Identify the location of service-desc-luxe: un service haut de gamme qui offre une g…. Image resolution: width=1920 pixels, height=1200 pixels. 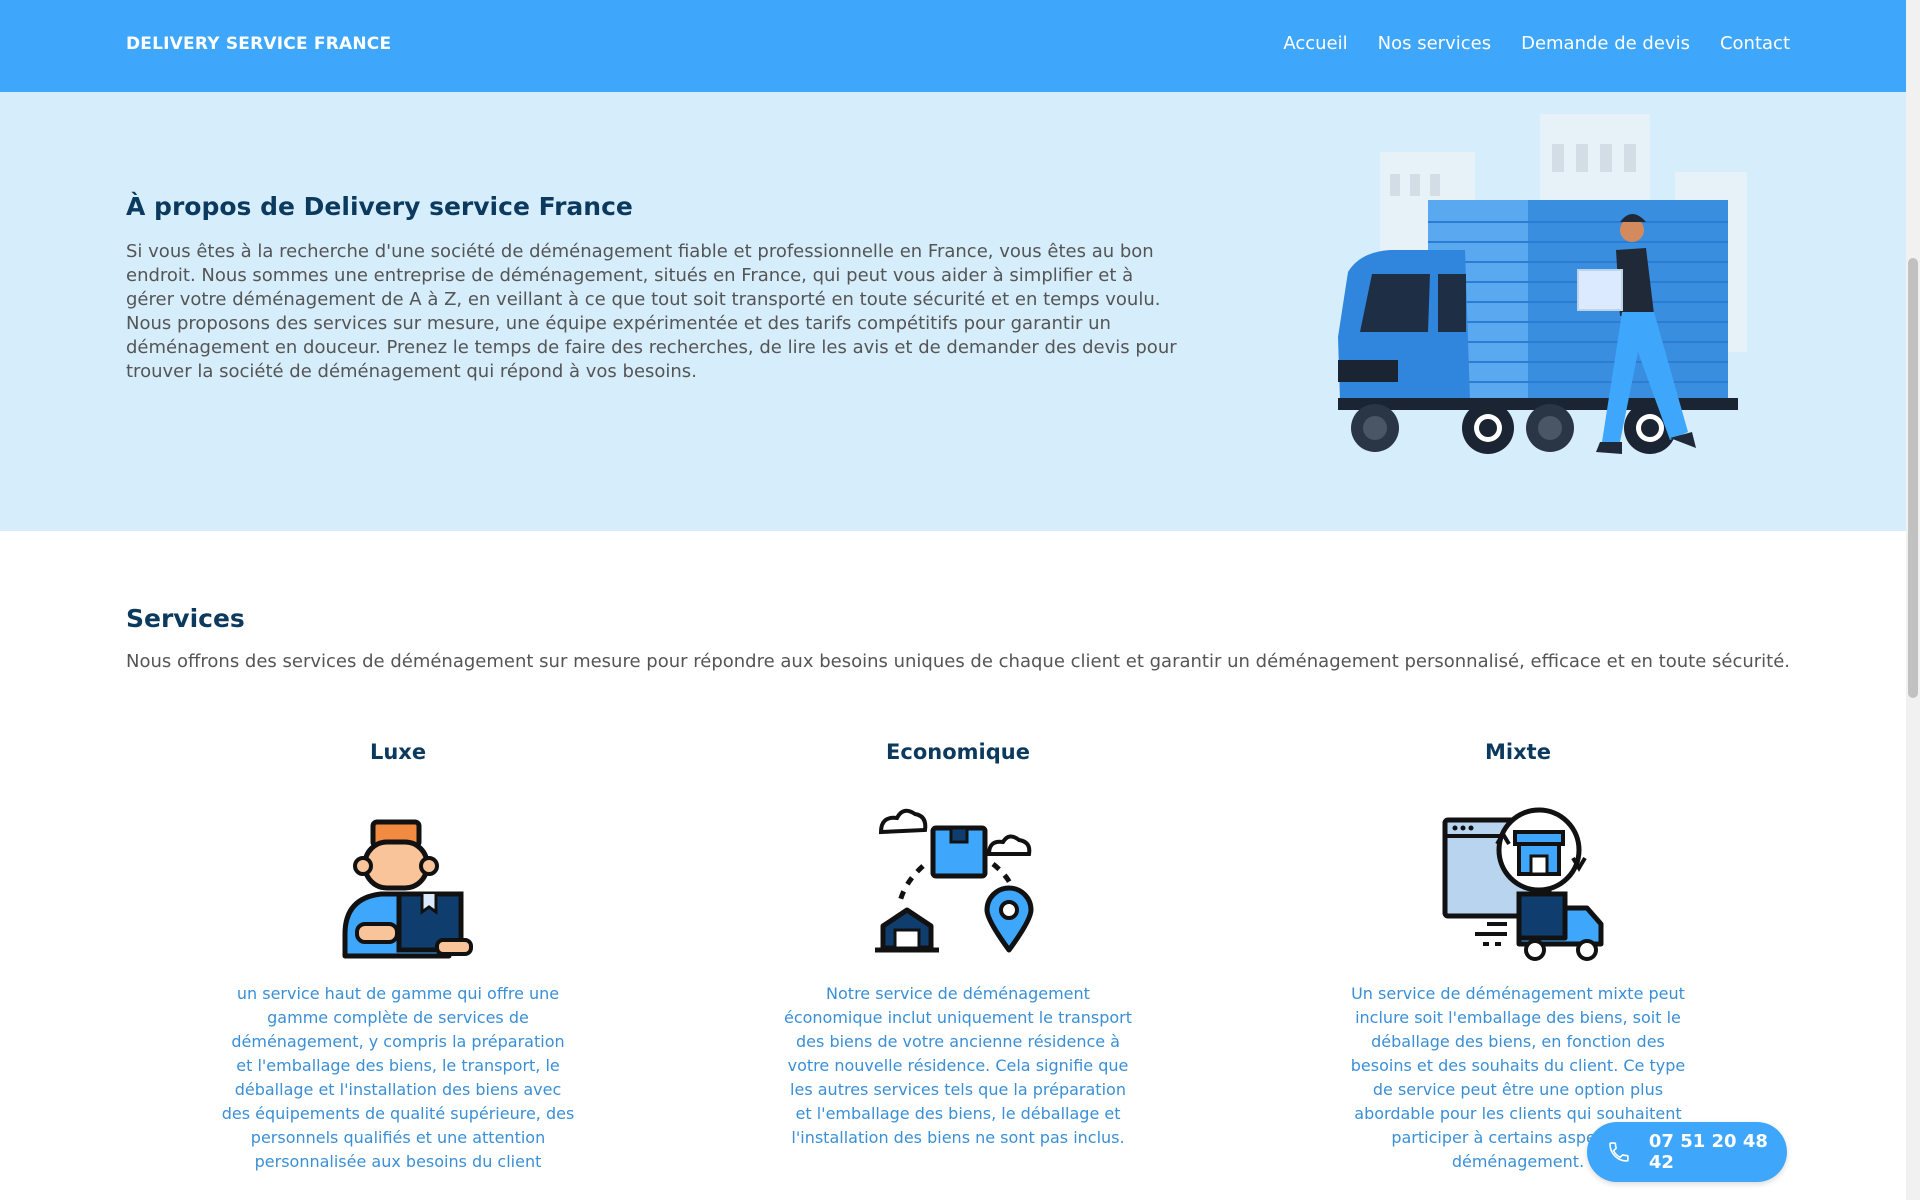
(398, 1077).